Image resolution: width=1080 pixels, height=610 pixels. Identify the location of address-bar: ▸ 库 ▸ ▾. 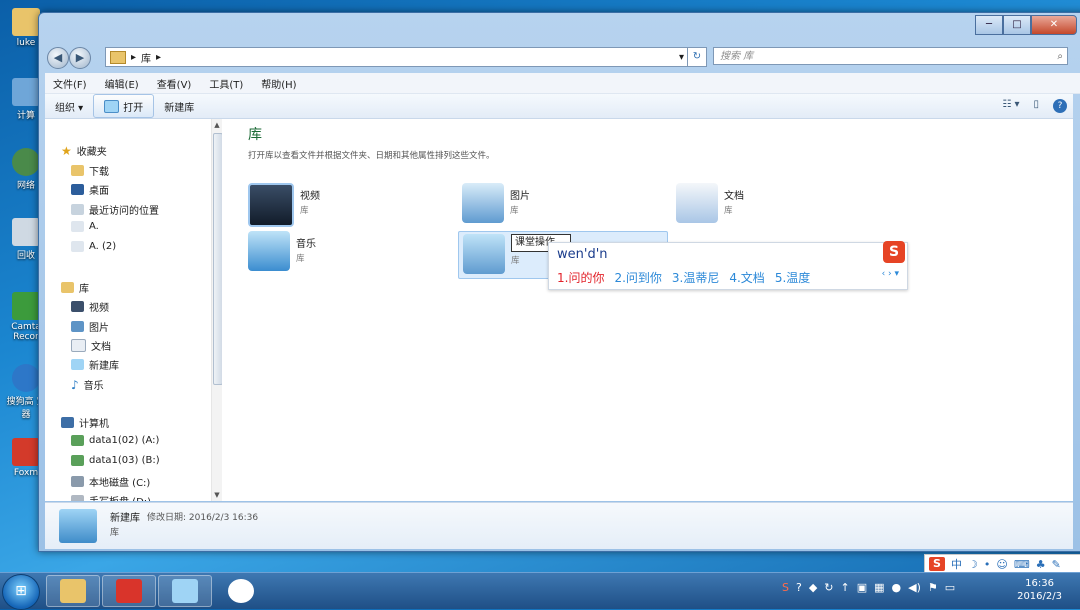
(397, 57).